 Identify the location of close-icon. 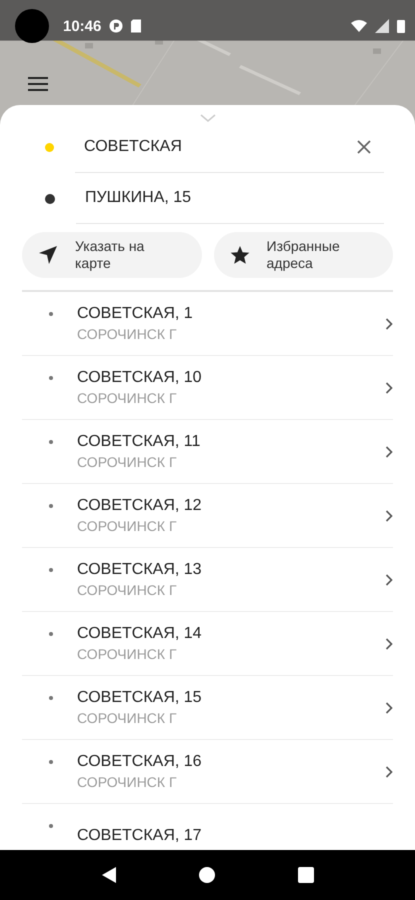
(364, 147).